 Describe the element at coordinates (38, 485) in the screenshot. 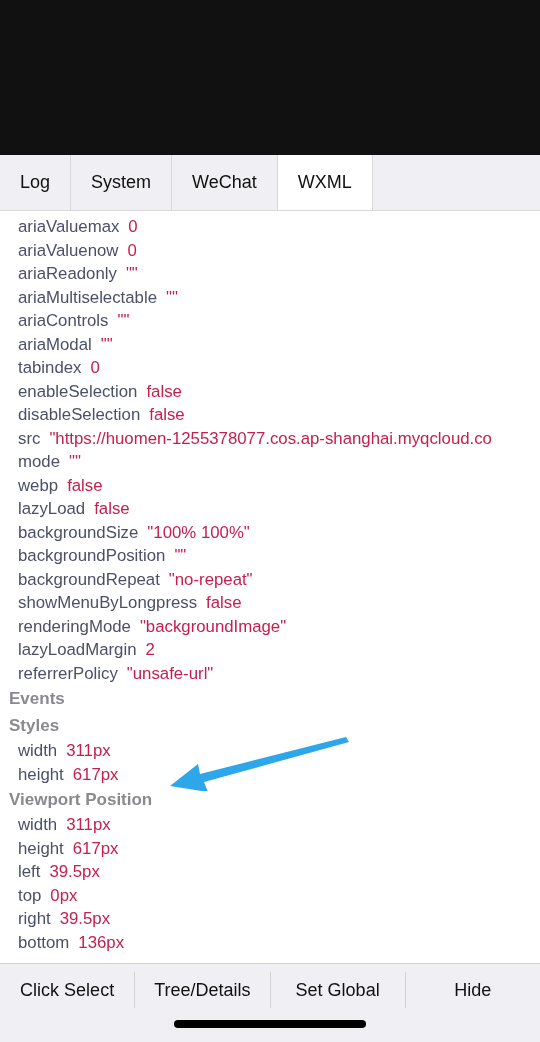

I see `property-name: webp` at that location.